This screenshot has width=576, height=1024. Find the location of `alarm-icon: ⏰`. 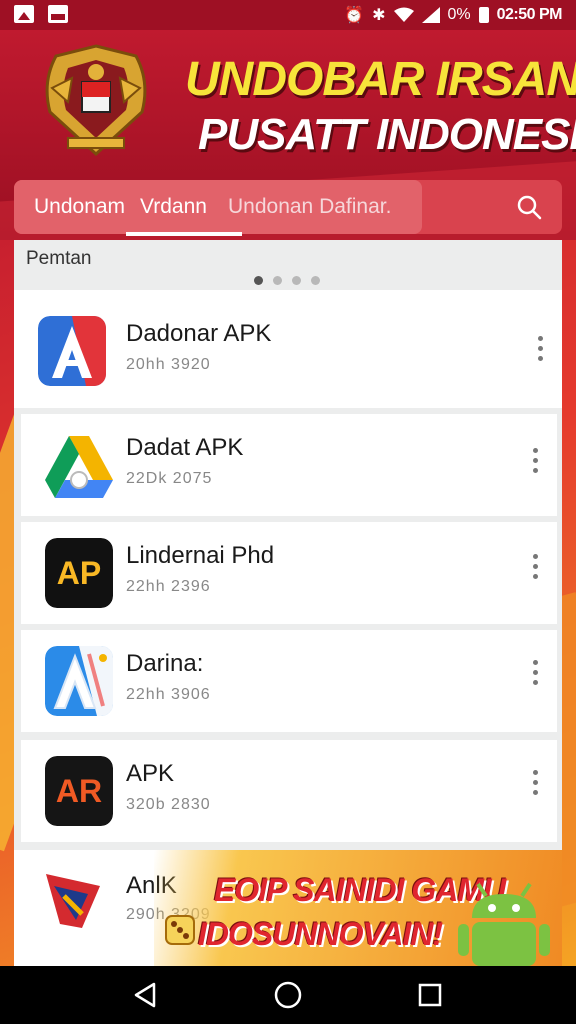

alarm-icon: ⏰ is located at coordinates (354, 15).